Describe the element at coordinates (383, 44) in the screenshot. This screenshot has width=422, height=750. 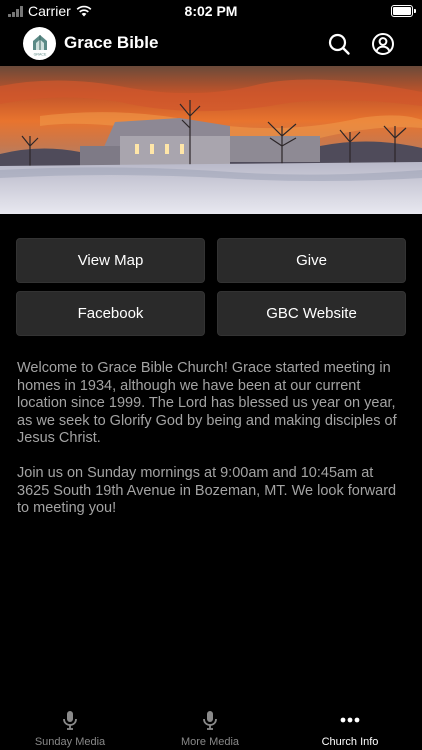
I see `account-icon` at that location.